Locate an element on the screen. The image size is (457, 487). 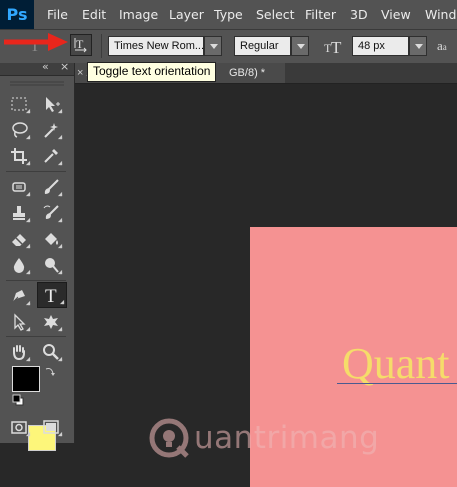
menu-3d: 3D is located at coordinates (359, 14).